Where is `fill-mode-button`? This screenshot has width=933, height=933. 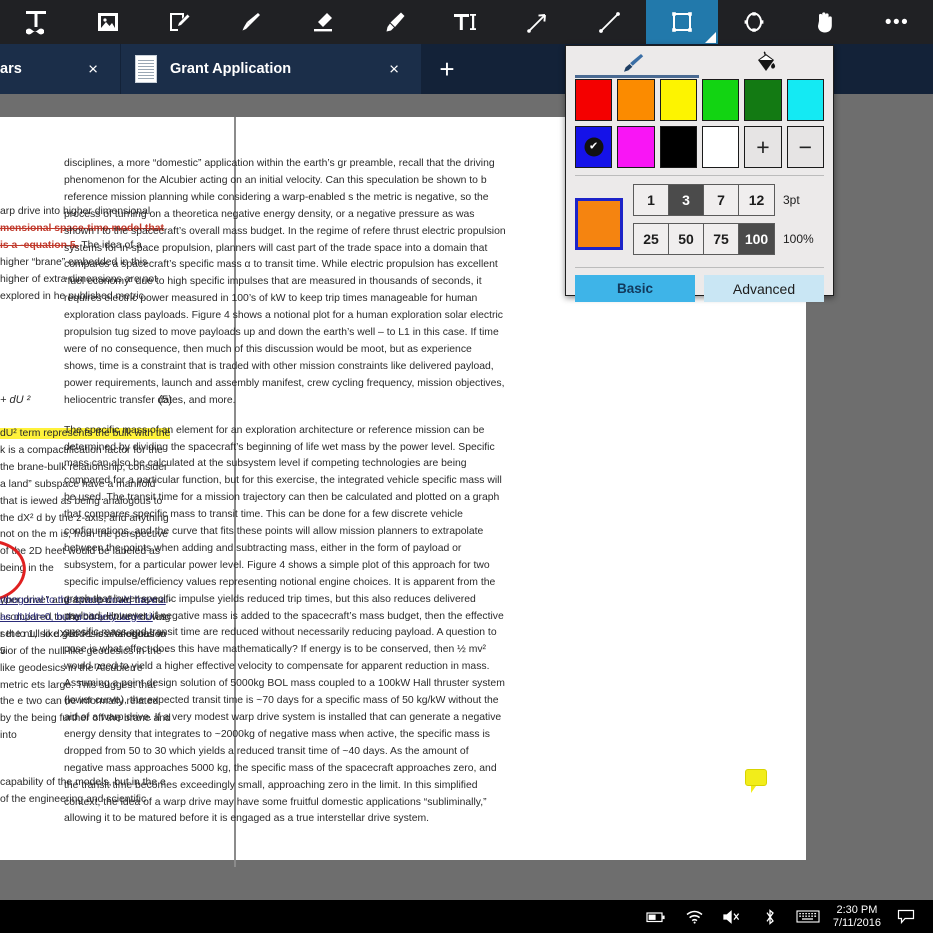
fill-mode-button is located at coordinates (767, 62).